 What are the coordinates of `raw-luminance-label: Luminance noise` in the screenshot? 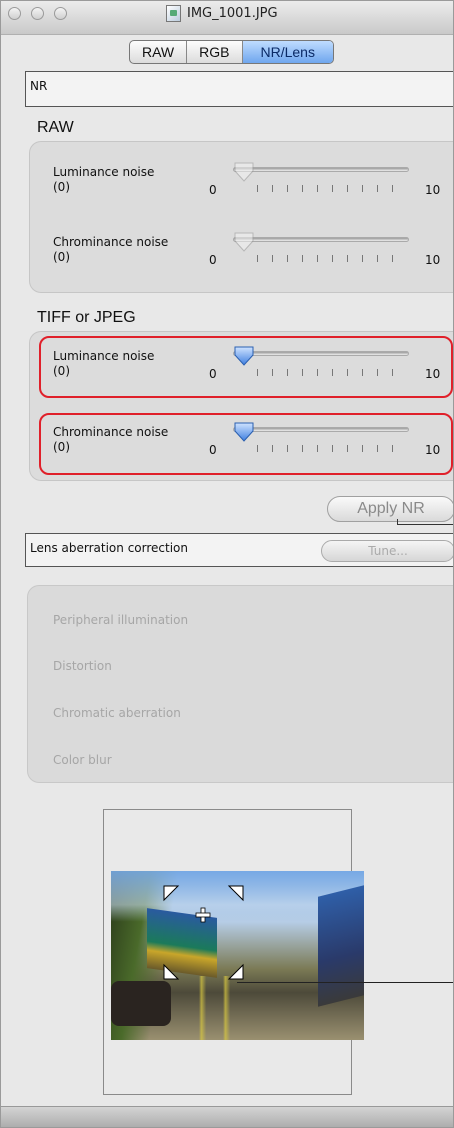 It's located at (104, 172).